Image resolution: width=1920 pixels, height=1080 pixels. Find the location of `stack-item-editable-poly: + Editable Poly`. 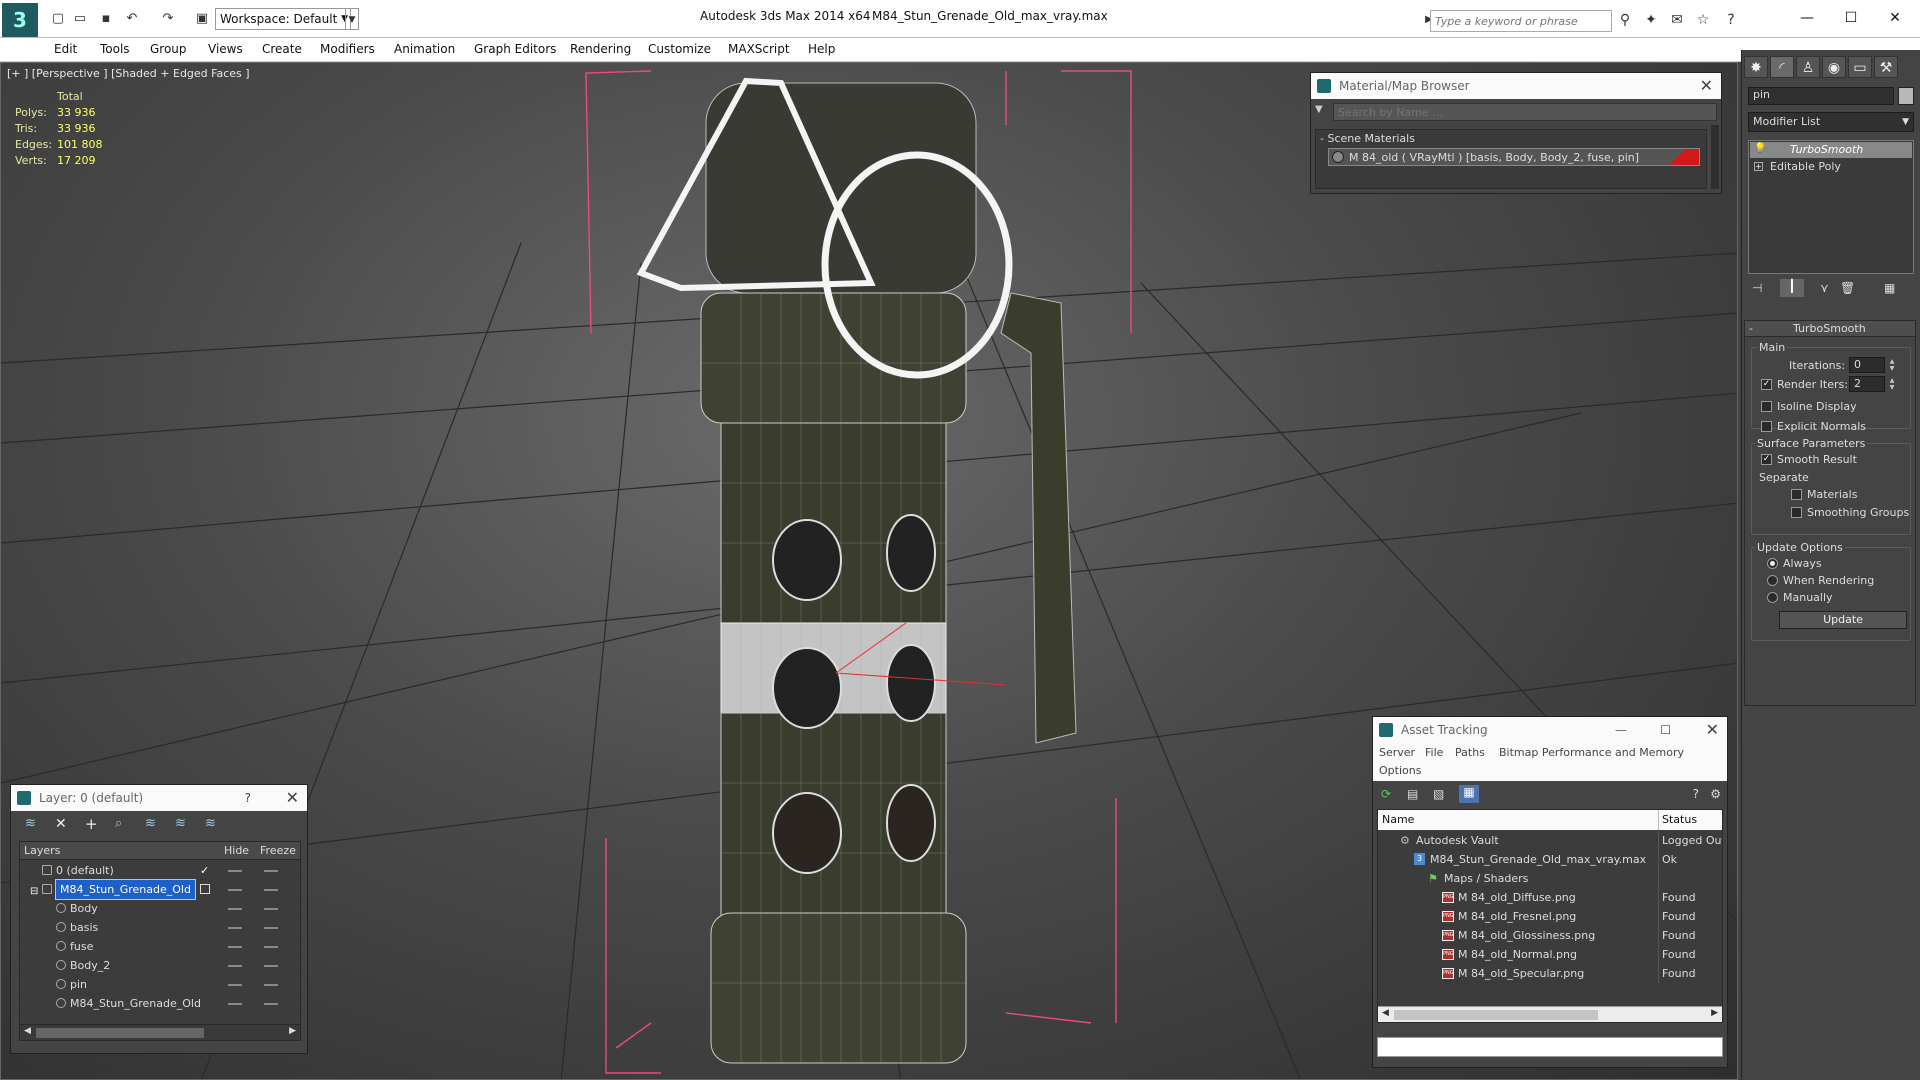

stack-item-editable-poly: + Editable Poly is located at coordinates (1831, 167).